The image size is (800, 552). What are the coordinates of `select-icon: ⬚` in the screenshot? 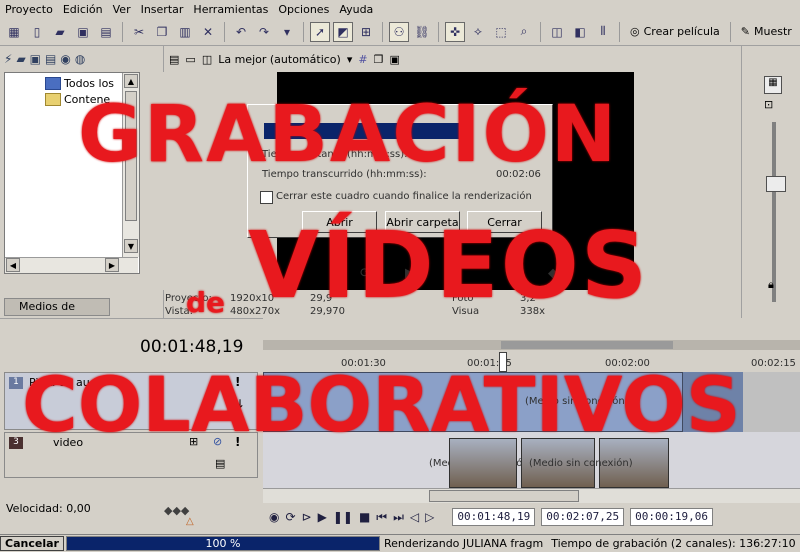 It's located at (501, 32).